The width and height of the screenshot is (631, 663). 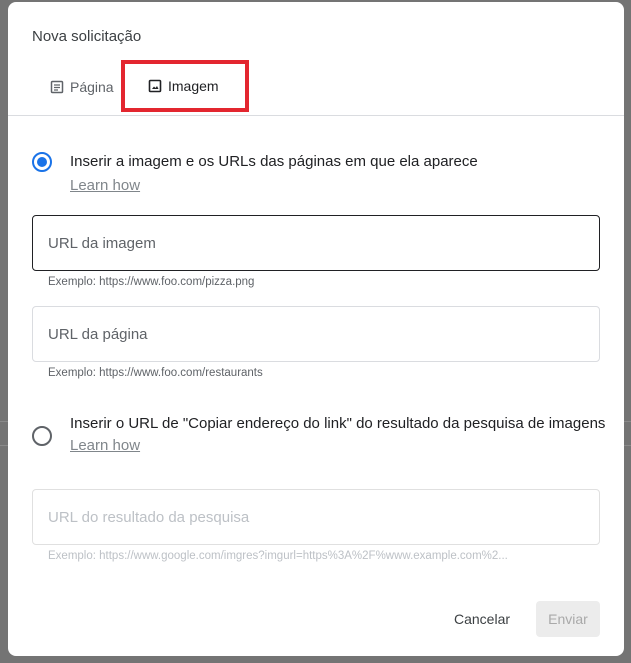 I want to click on search-result-url-input, so click(x=323, y=517).